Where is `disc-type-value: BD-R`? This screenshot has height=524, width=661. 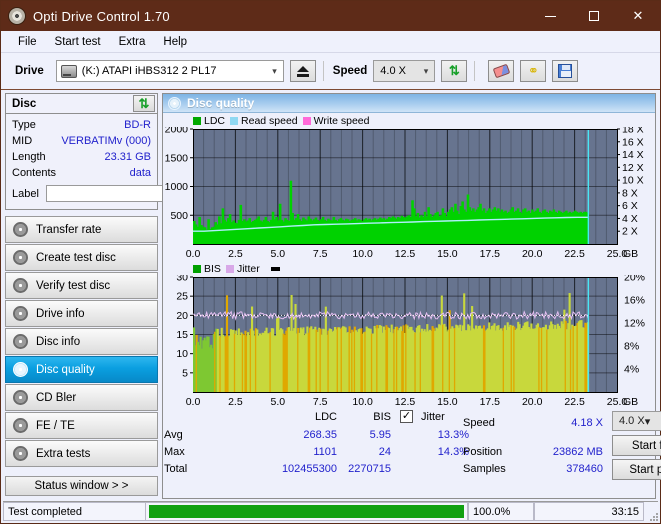
disc-type-value: BD-R is located at coordinates (137, 125).